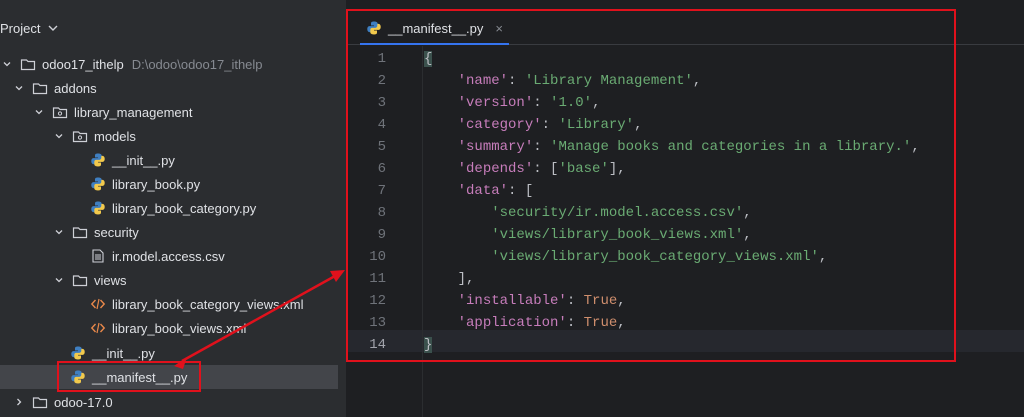  Describe the element at coordinates (525, 323) in the screenshot. I see `code-line-13: 'application': True,` at that location.